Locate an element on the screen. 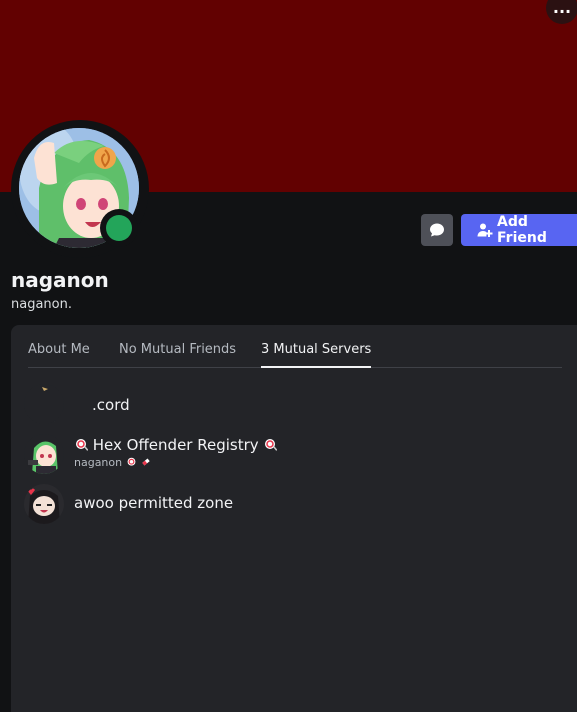 The width and height of the screenshot is (577, 712). server-name: Hex Offender Registry is located at coordinates (176, 445).